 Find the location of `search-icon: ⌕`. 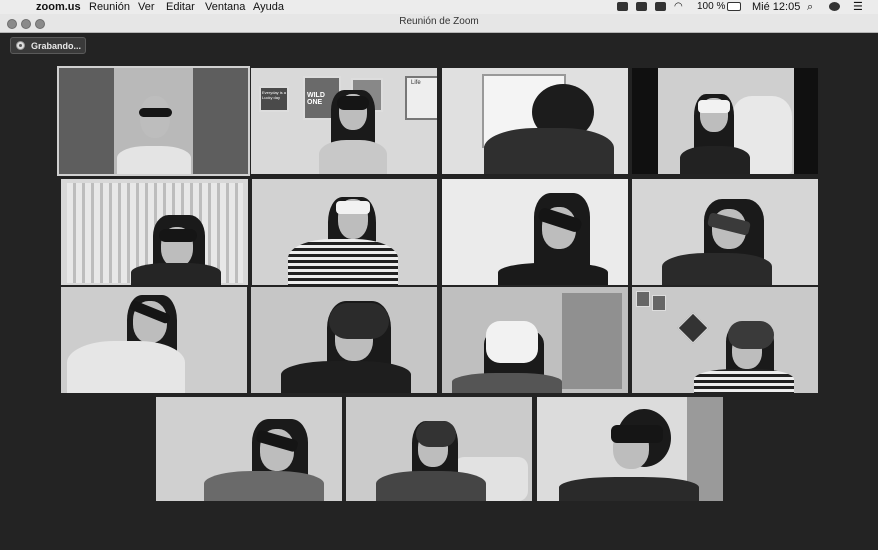

search-icon: ⌕ is located at coordinates (810, 7).